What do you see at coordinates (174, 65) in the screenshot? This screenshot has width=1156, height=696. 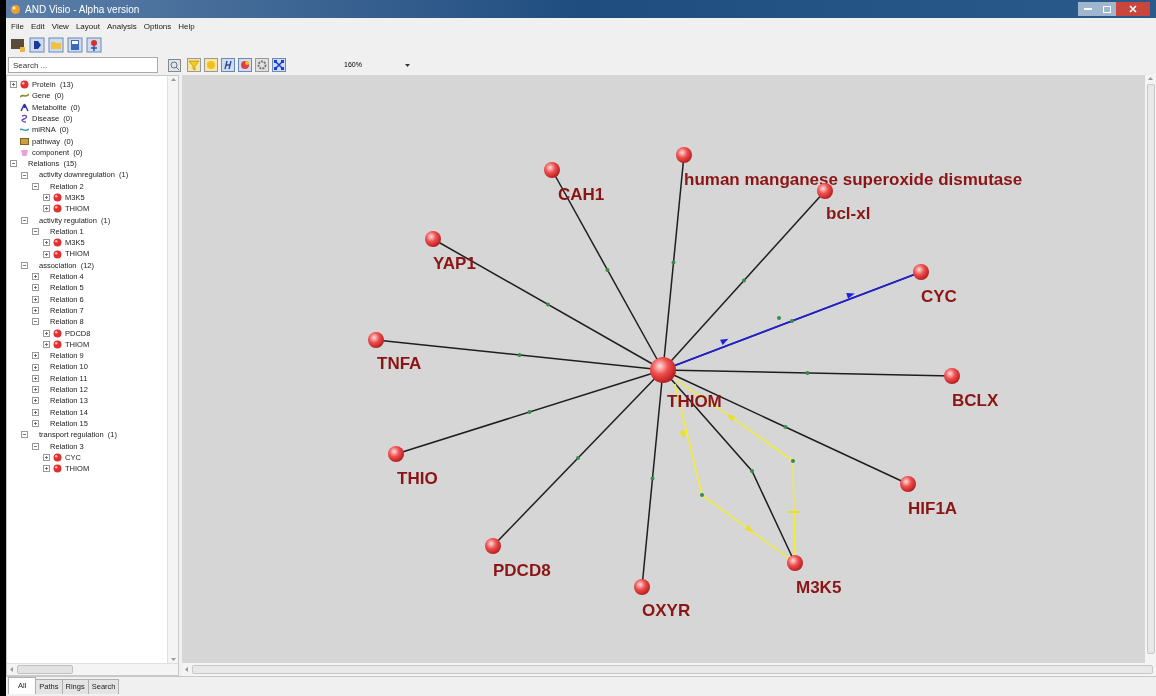 I see `search-button-icon` at bounding box center [174, 65].